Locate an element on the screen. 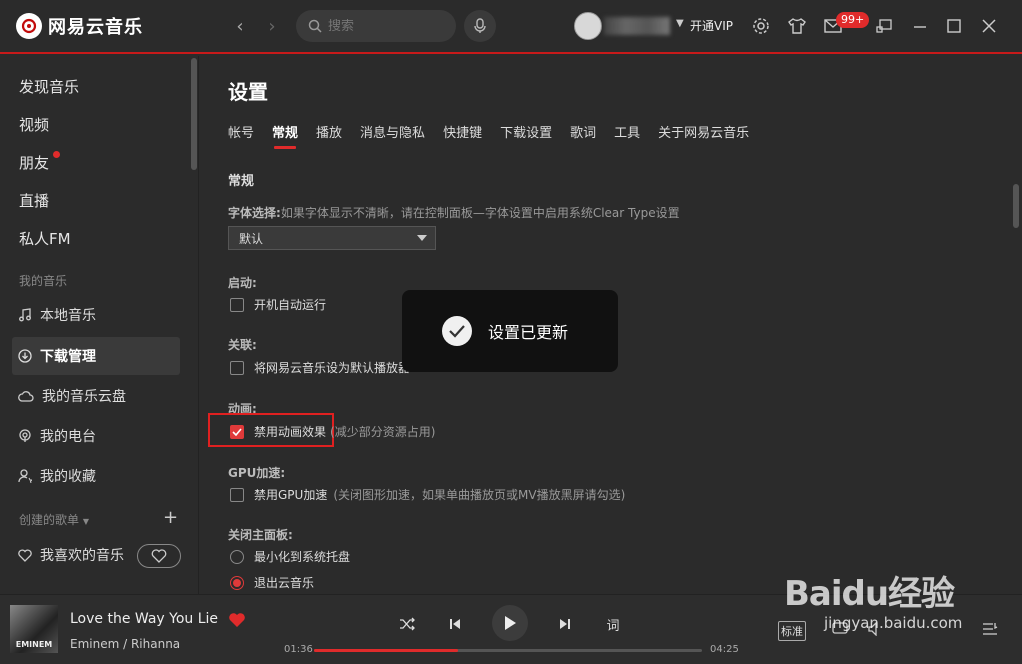 Image resolution: width=1022 pixels, height=664 pixels. heart-filled-icon is located at coordinates (237, 620).